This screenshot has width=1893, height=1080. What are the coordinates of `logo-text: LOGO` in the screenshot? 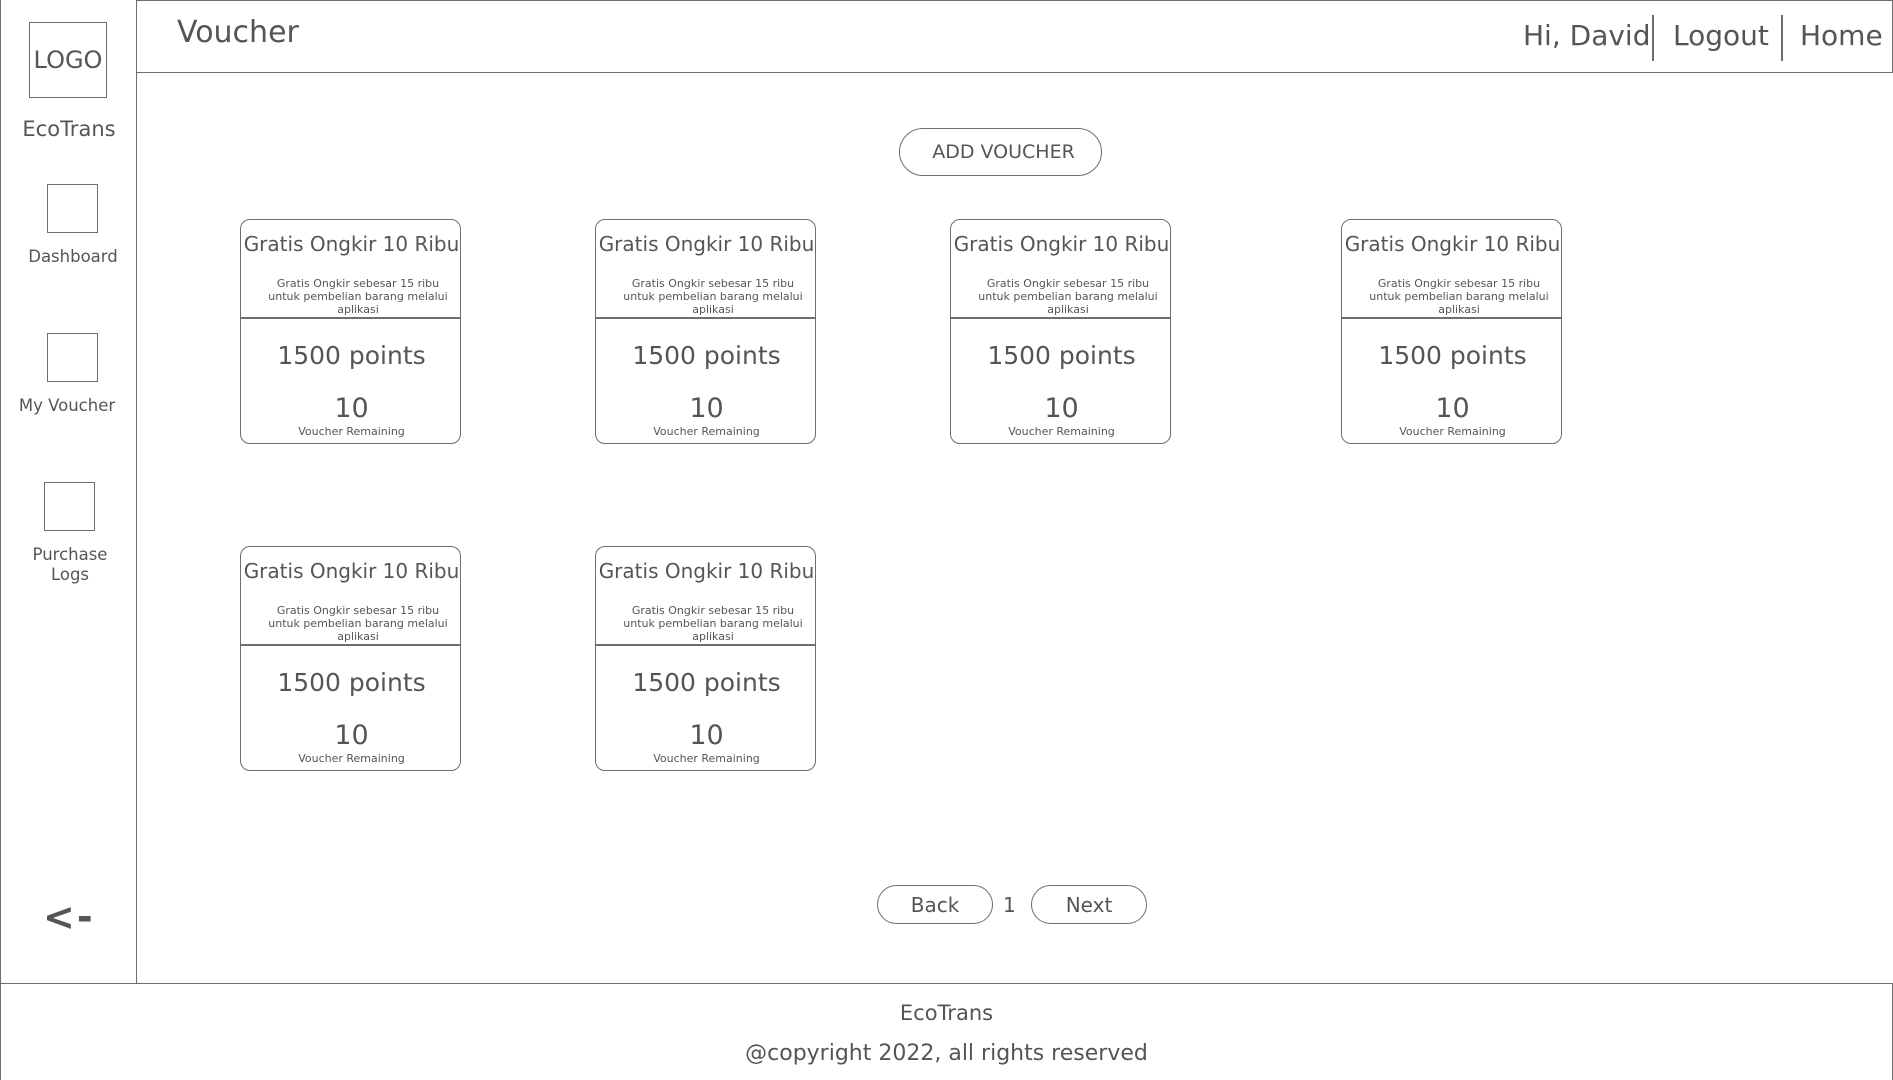 It's located at (68, 60).